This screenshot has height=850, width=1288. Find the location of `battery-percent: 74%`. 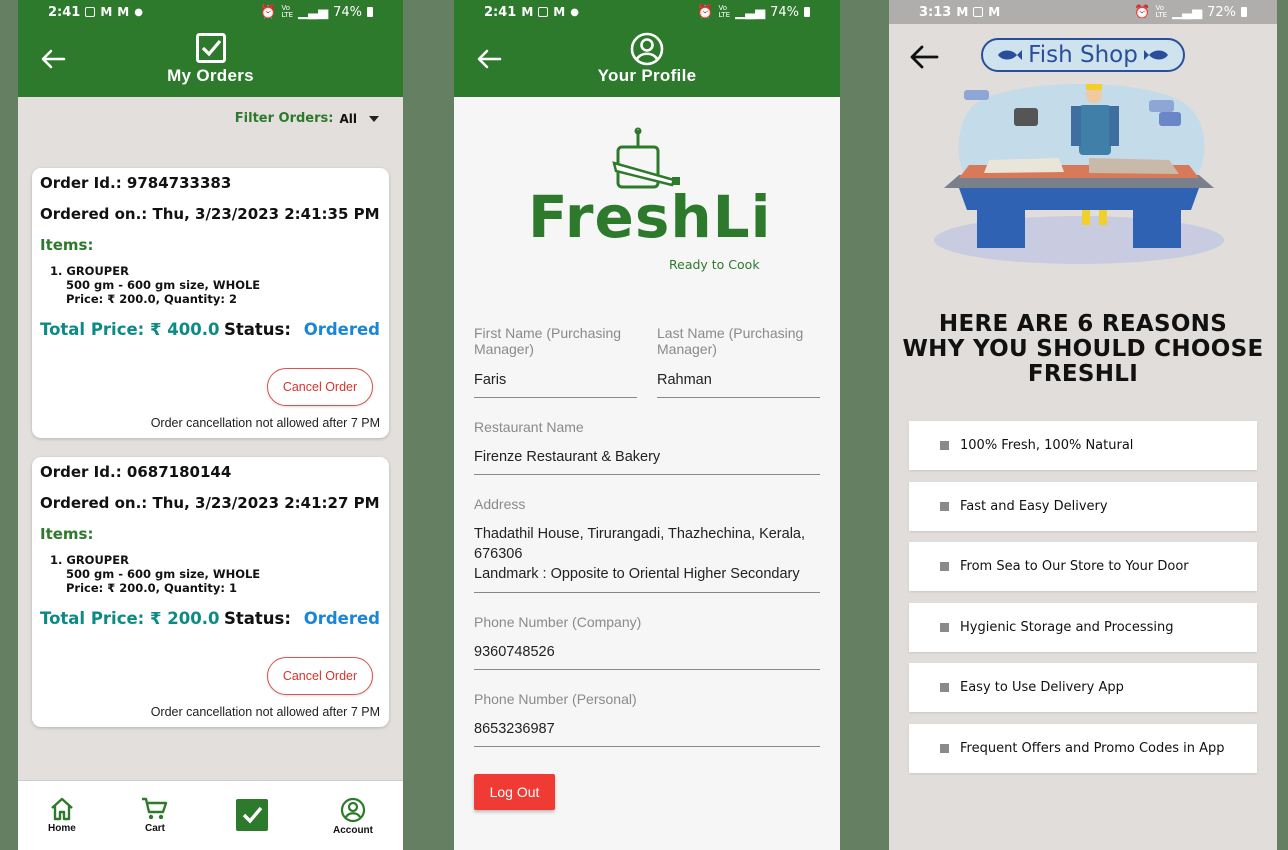

battery-percent: 74% is located at coordinates (347, 12).